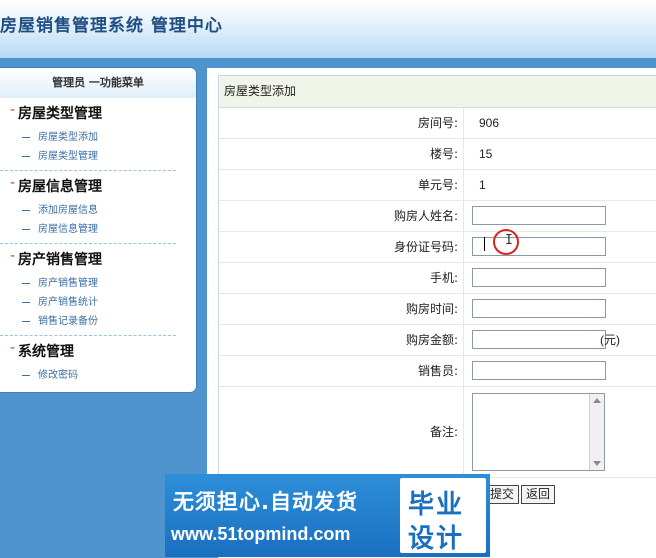 The width and height of the screenshot is (656, 558). Describe the element at coordinates (341, 154) in the screenshot. I see `building-label: 楼号:` at that location.